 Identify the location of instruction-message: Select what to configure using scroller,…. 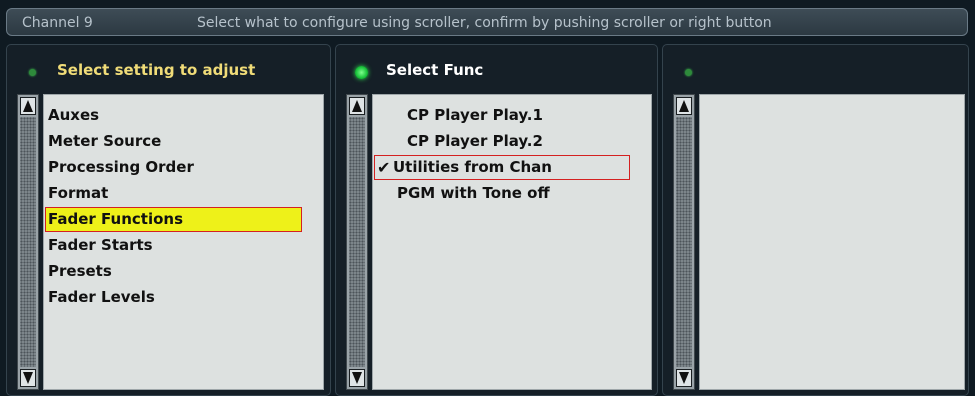
(484, 23).